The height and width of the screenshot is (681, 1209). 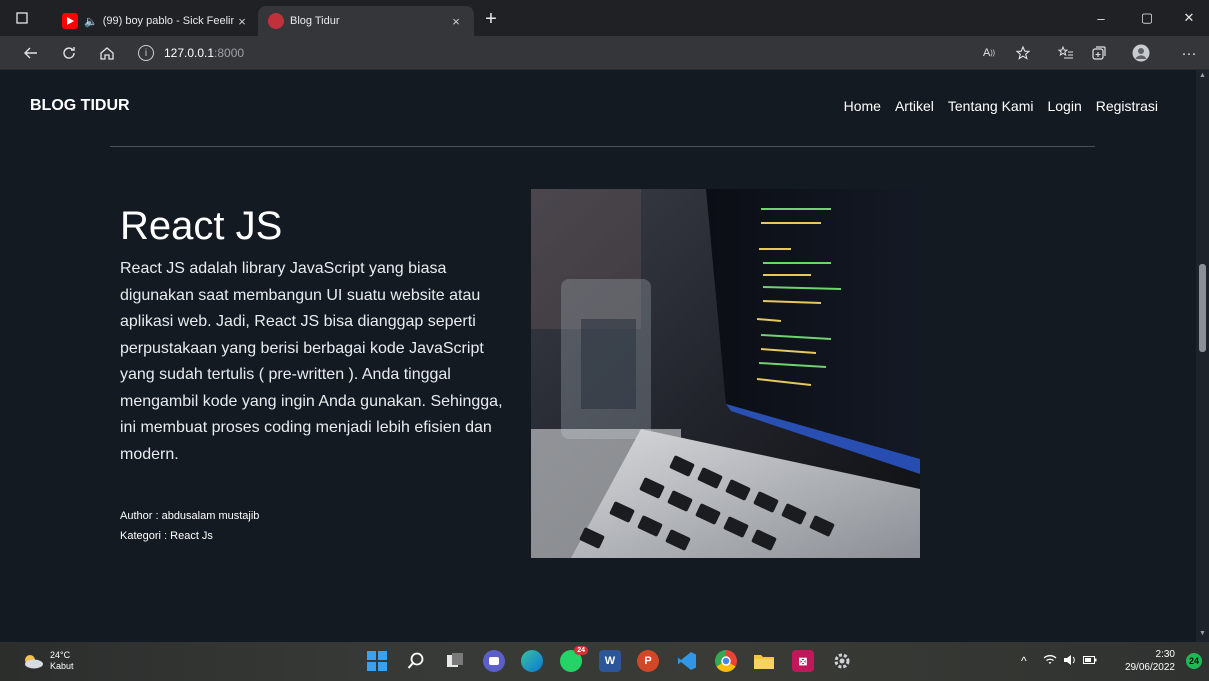 I want to click on minimize-button: –, so click(x=1101, y=18).